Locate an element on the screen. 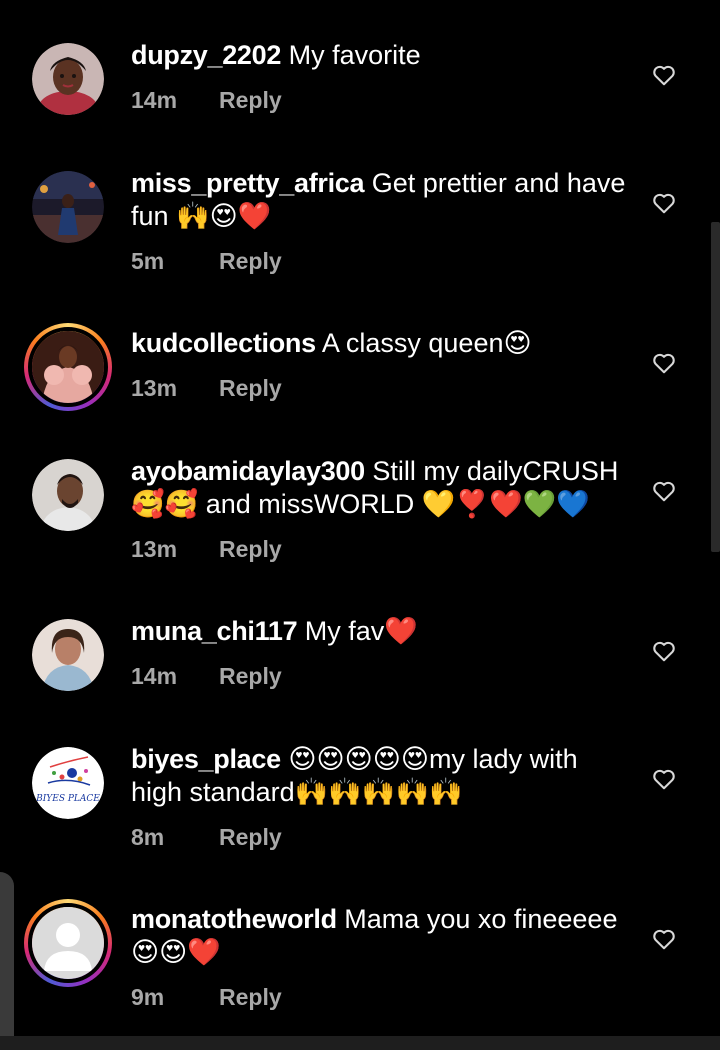 This screenshot has width=720, height=1050. comment-text: kudcollections A classy queen😍 is located at coordinates (381, 343).